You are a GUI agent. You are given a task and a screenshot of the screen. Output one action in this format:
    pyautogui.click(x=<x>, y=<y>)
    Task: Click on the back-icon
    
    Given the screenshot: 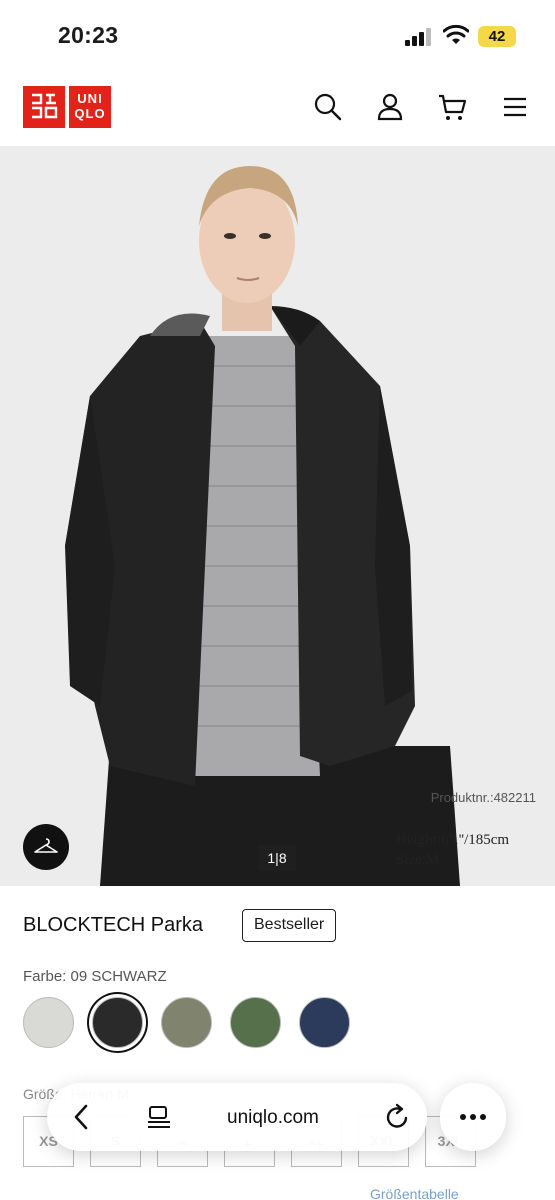 What is the action you would take?
    pyautogui.click(x=82, y=1117)
    